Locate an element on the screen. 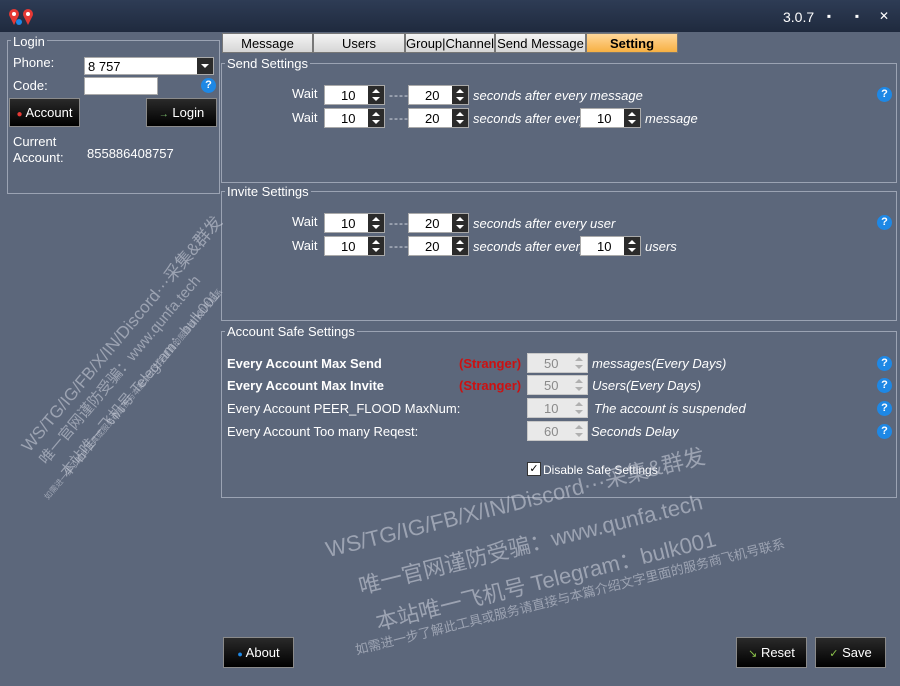 The image size is (900, 686). send-wait-max-2: 20 is located at coordinates (438, 118).